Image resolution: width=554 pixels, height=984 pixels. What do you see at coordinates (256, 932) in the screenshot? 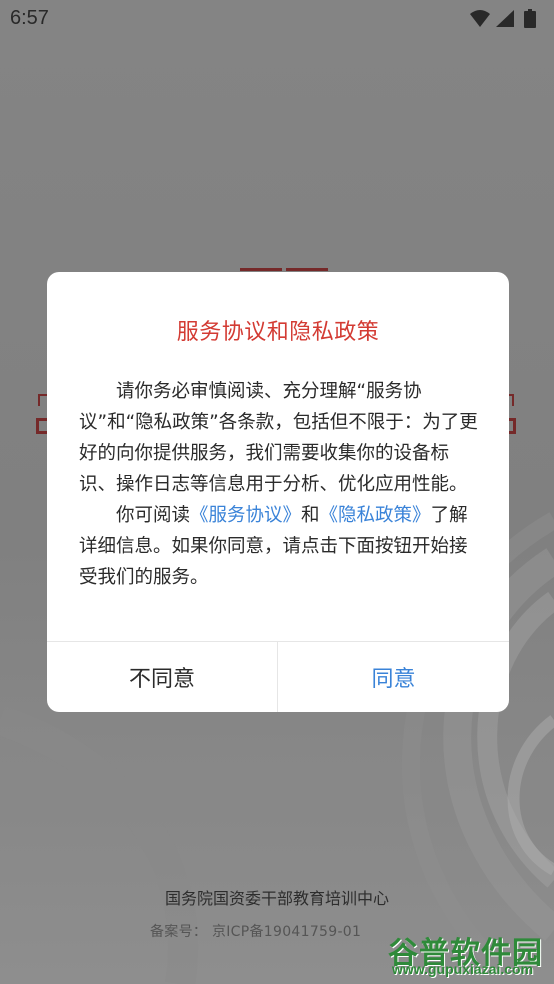
I see `footer-icp-record: 备案号： 京ICP备19041759-01` at bounding box center [256, 932].